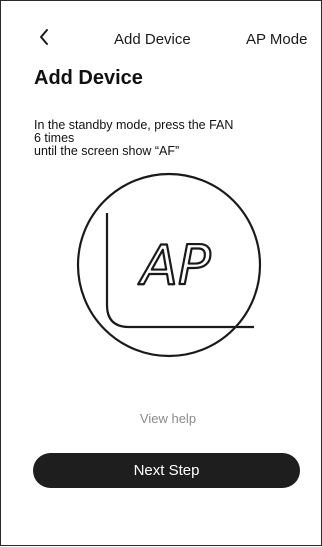 Image resolution: width=322 pixels, height=547 pixels. What do you see at coordinates (166, 470) in the screenshot?
I see `next-step-button: Next Step` at bounding box center [166, 470].